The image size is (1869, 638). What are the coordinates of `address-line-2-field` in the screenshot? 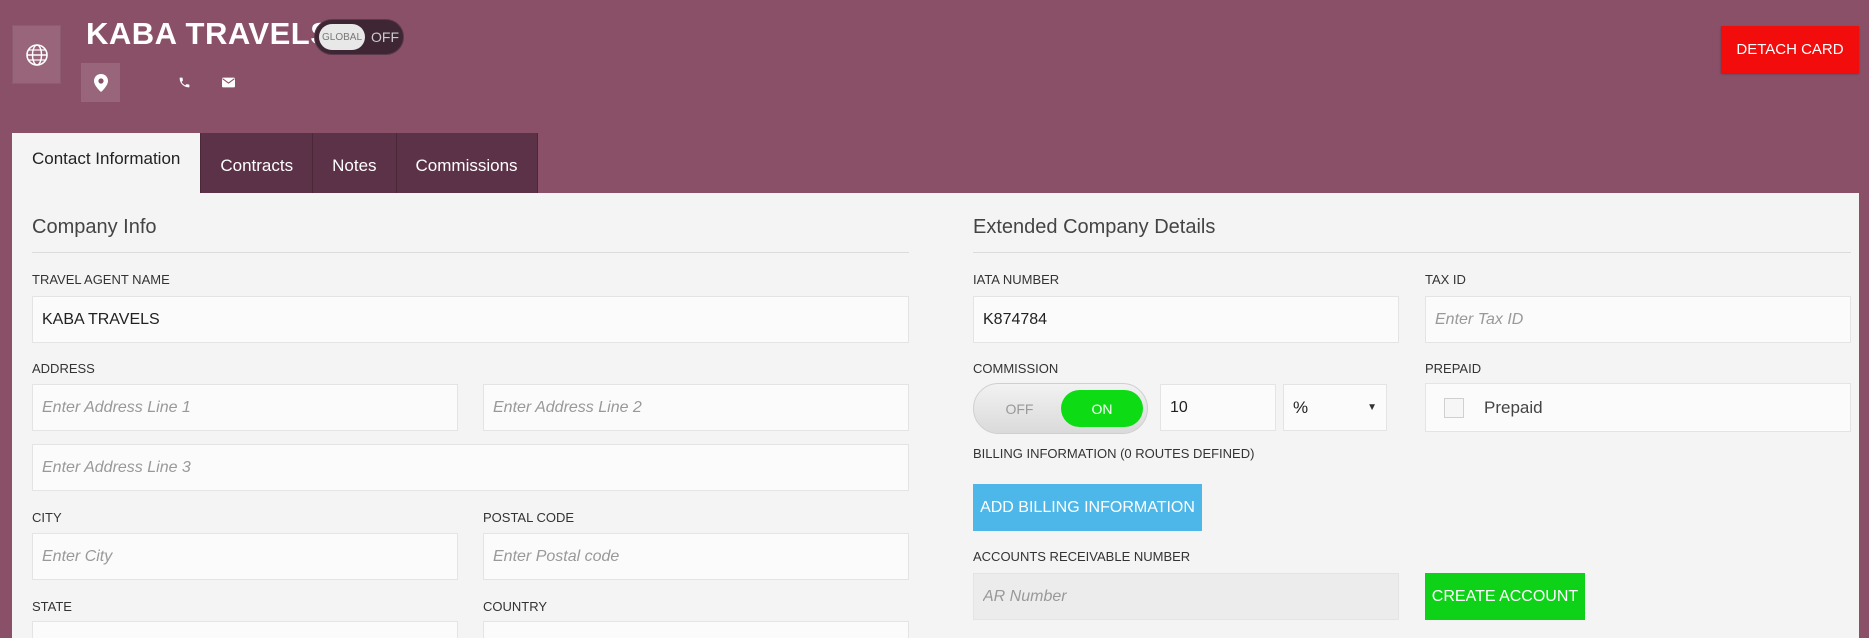 It's located at (696, 407).